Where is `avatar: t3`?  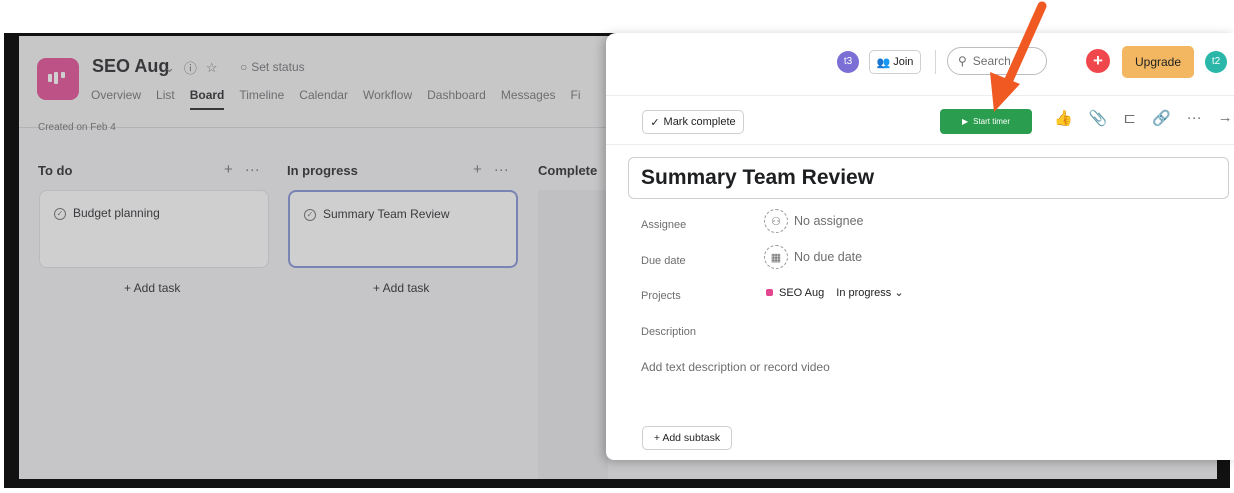
avatar: t3 is located at coordinates (848, 62).